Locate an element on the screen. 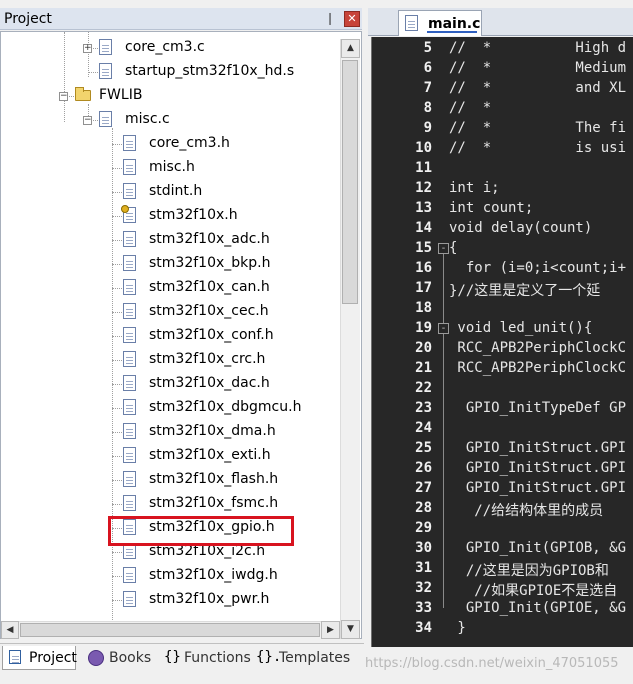 This screenshot has width=633, height=684. tree-item-label: FWLIB is located at coordinates (121, 95).